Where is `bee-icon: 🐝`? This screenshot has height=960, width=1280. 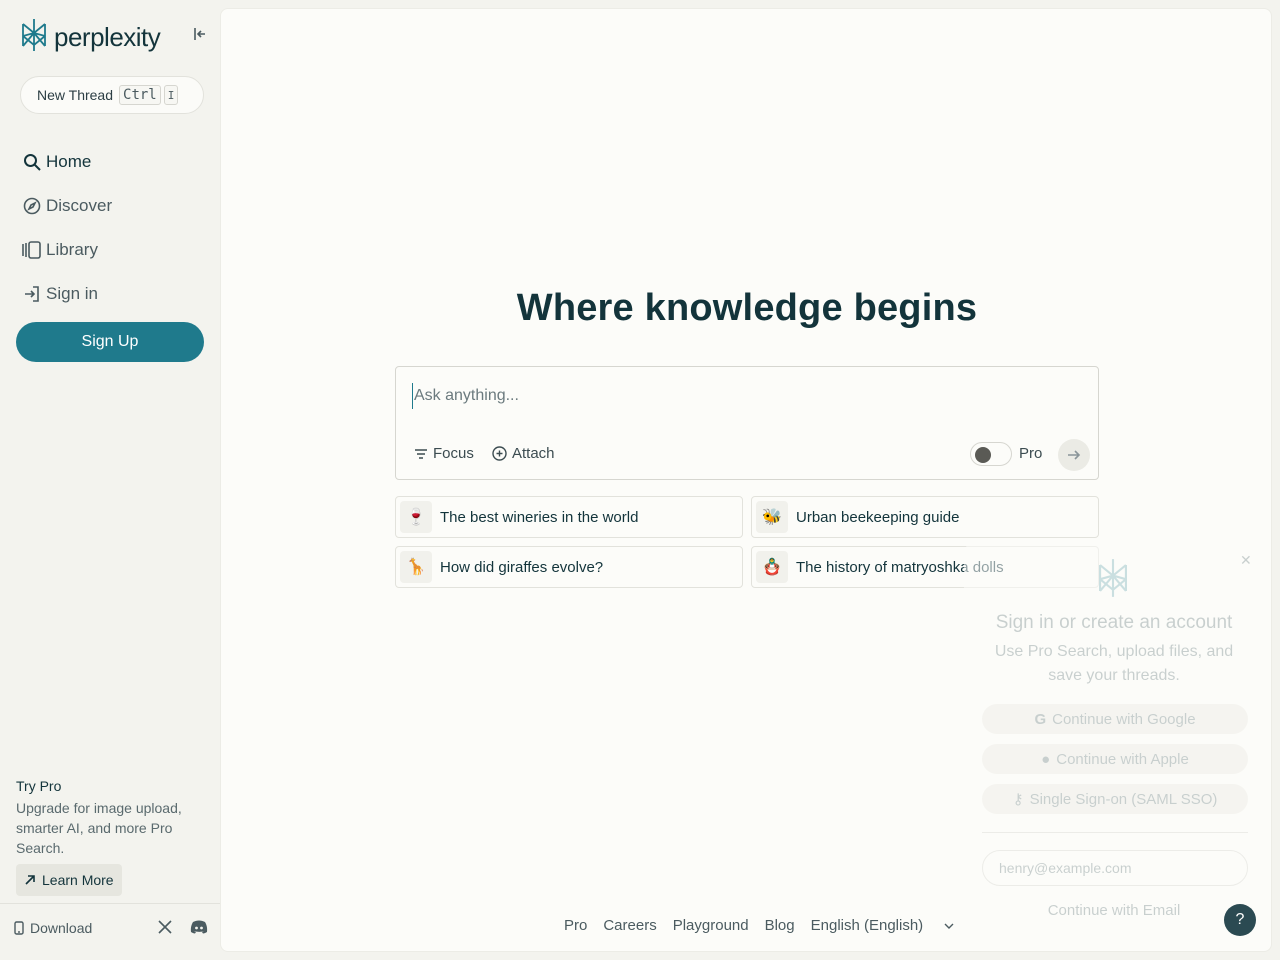
bee-icon: 🐝 is located at coordinates (772, 517).